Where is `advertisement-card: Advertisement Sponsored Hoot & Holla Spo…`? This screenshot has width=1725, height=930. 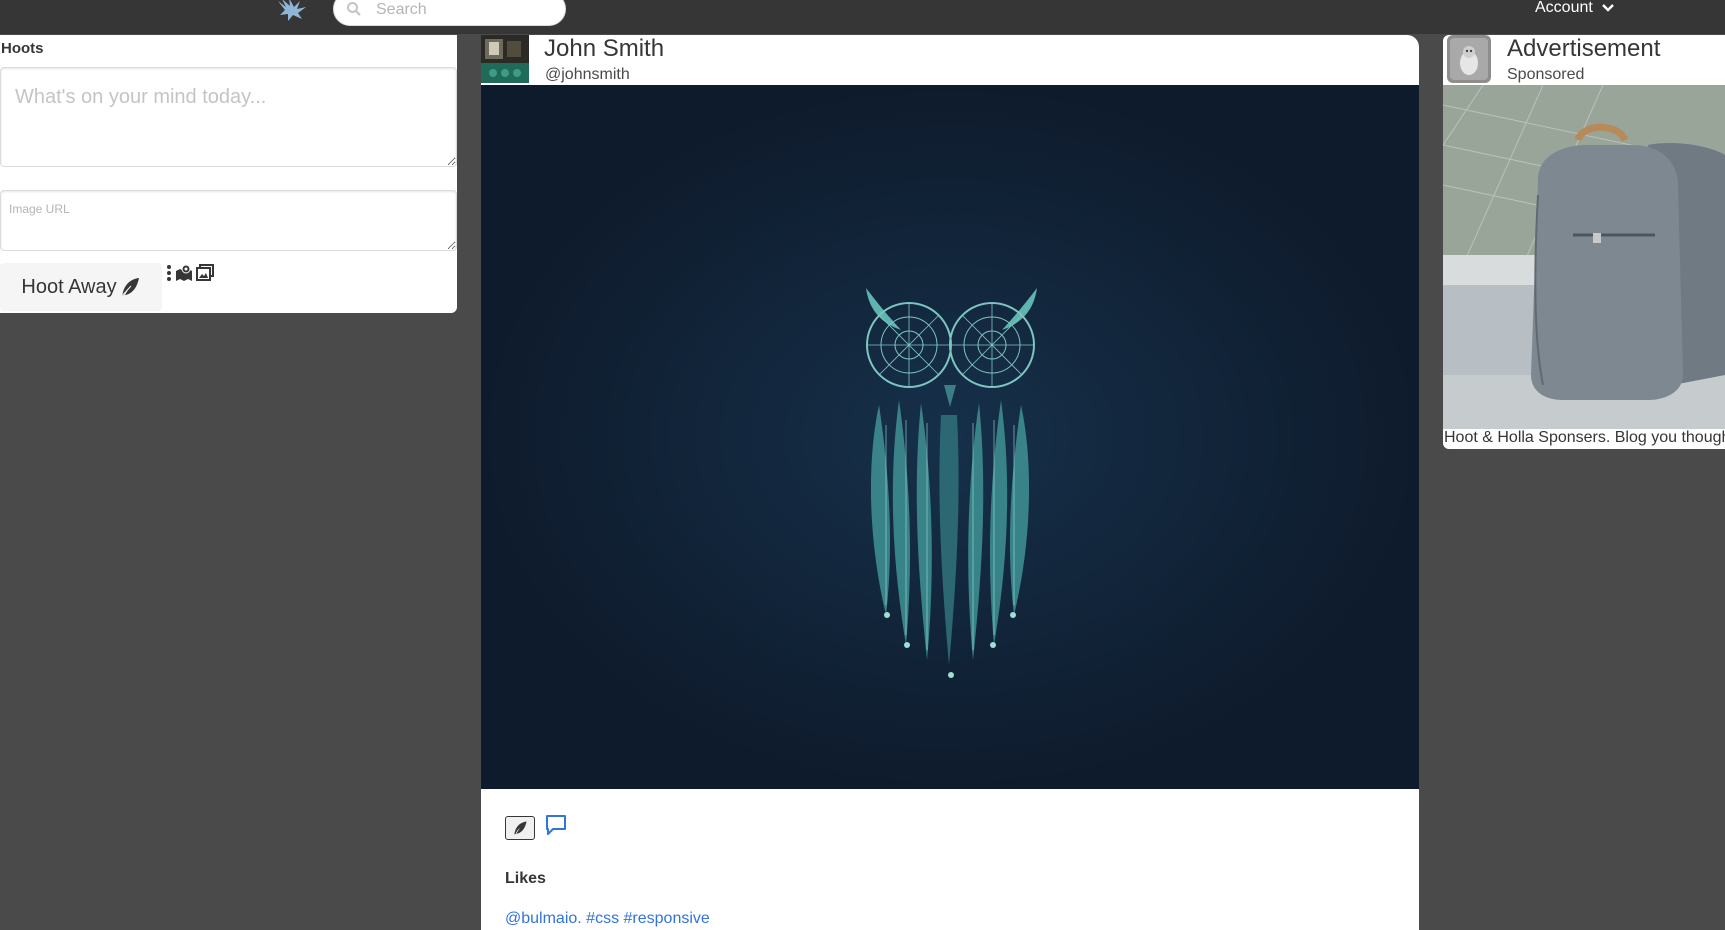
advertisement-card: Advertisement Sponsored Hoot & Holla Spo… is located at coordinates (1584, 242).